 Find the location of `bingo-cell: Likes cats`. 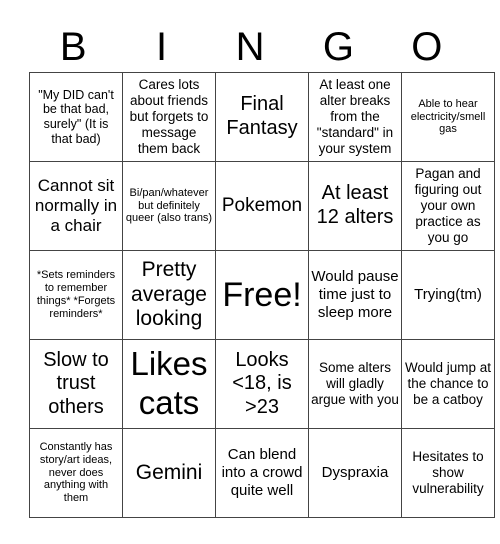

bingo-cell: Likes cats is located at coordinates (169, 384).